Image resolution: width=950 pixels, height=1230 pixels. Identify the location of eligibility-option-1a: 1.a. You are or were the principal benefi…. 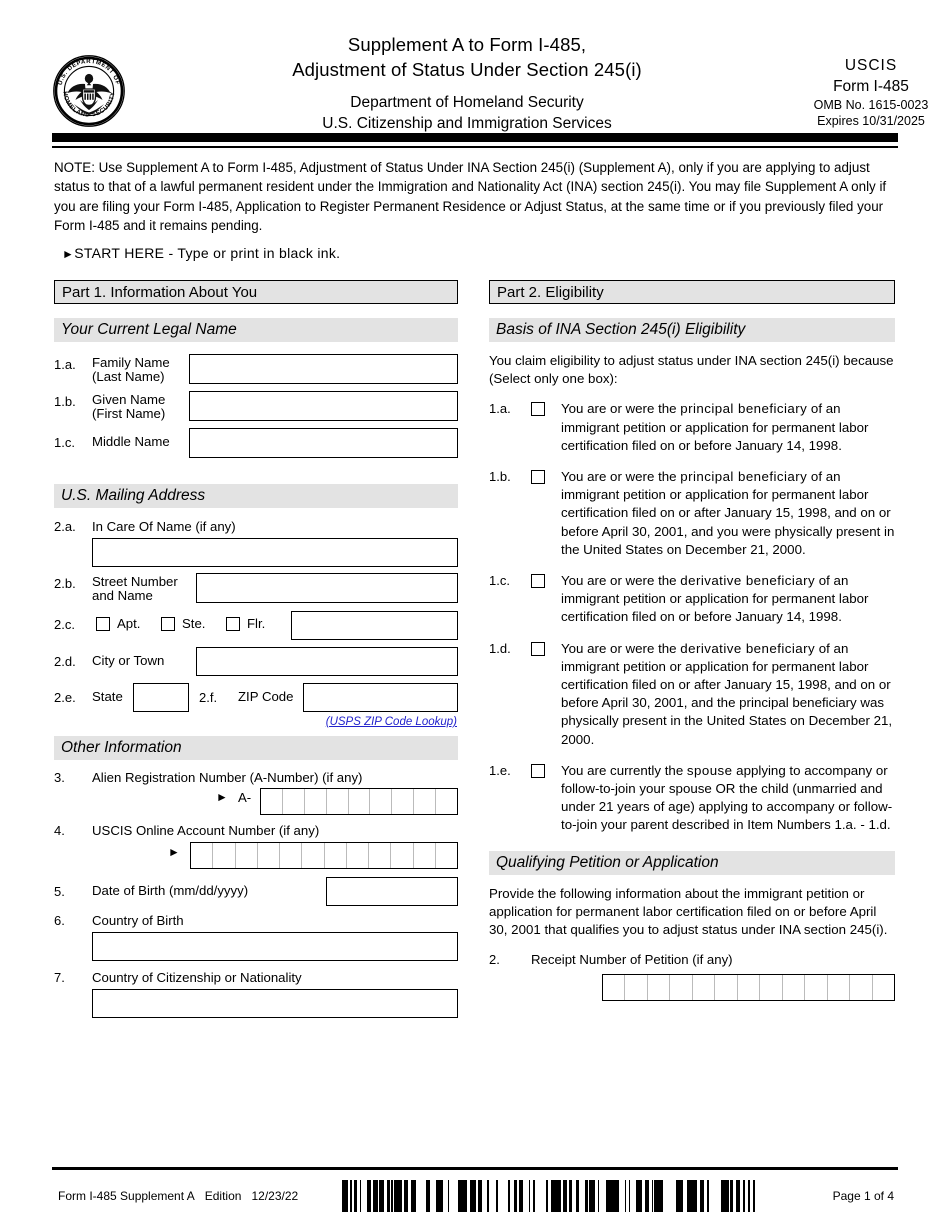
(692, 427).